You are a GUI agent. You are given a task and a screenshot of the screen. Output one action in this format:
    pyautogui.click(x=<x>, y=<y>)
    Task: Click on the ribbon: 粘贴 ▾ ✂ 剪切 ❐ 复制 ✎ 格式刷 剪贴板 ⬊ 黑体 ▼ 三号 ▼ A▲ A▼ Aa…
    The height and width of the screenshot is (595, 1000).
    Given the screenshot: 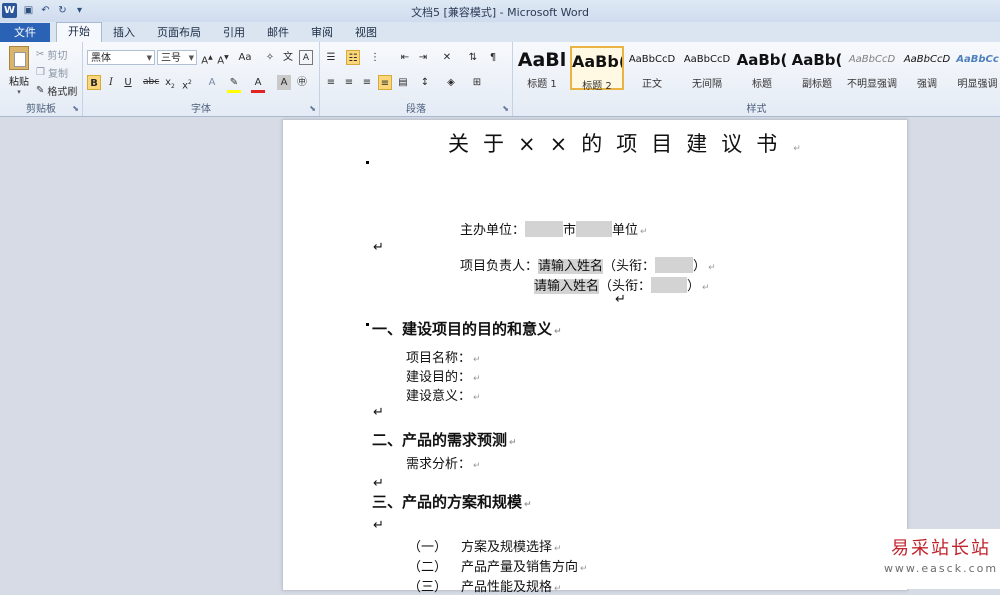 What is the action you would take?
    pyautogui.click(x=500, y=79)
    